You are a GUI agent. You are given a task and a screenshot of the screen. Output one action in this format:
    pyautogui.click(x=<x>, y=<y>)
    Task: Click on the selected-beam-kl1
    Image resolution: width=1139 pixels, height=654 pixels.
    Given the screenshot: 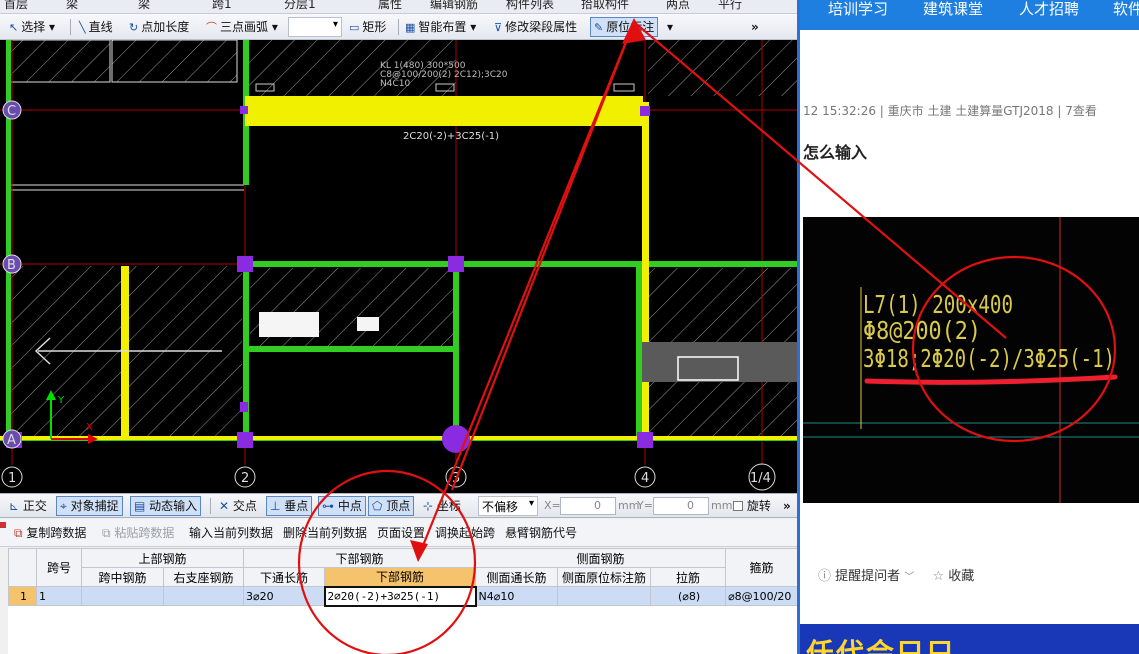 What is the action you would take?
    pyautogui.click(x=444, y=111)
    